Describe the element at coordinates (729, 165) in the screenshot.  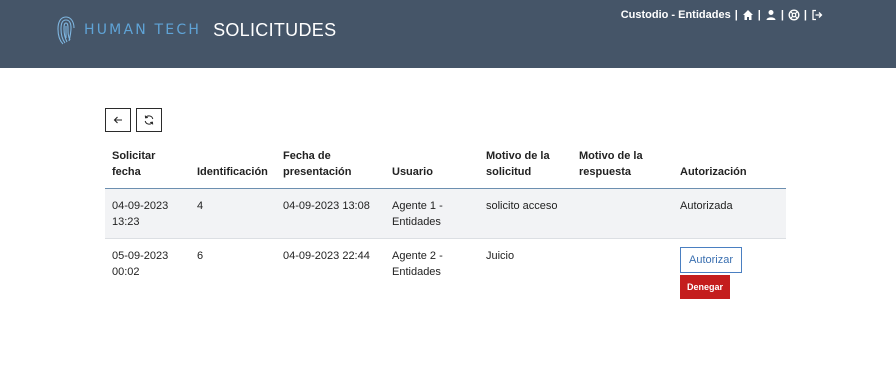
I see `col-autorizacion: Autorización` at that location.